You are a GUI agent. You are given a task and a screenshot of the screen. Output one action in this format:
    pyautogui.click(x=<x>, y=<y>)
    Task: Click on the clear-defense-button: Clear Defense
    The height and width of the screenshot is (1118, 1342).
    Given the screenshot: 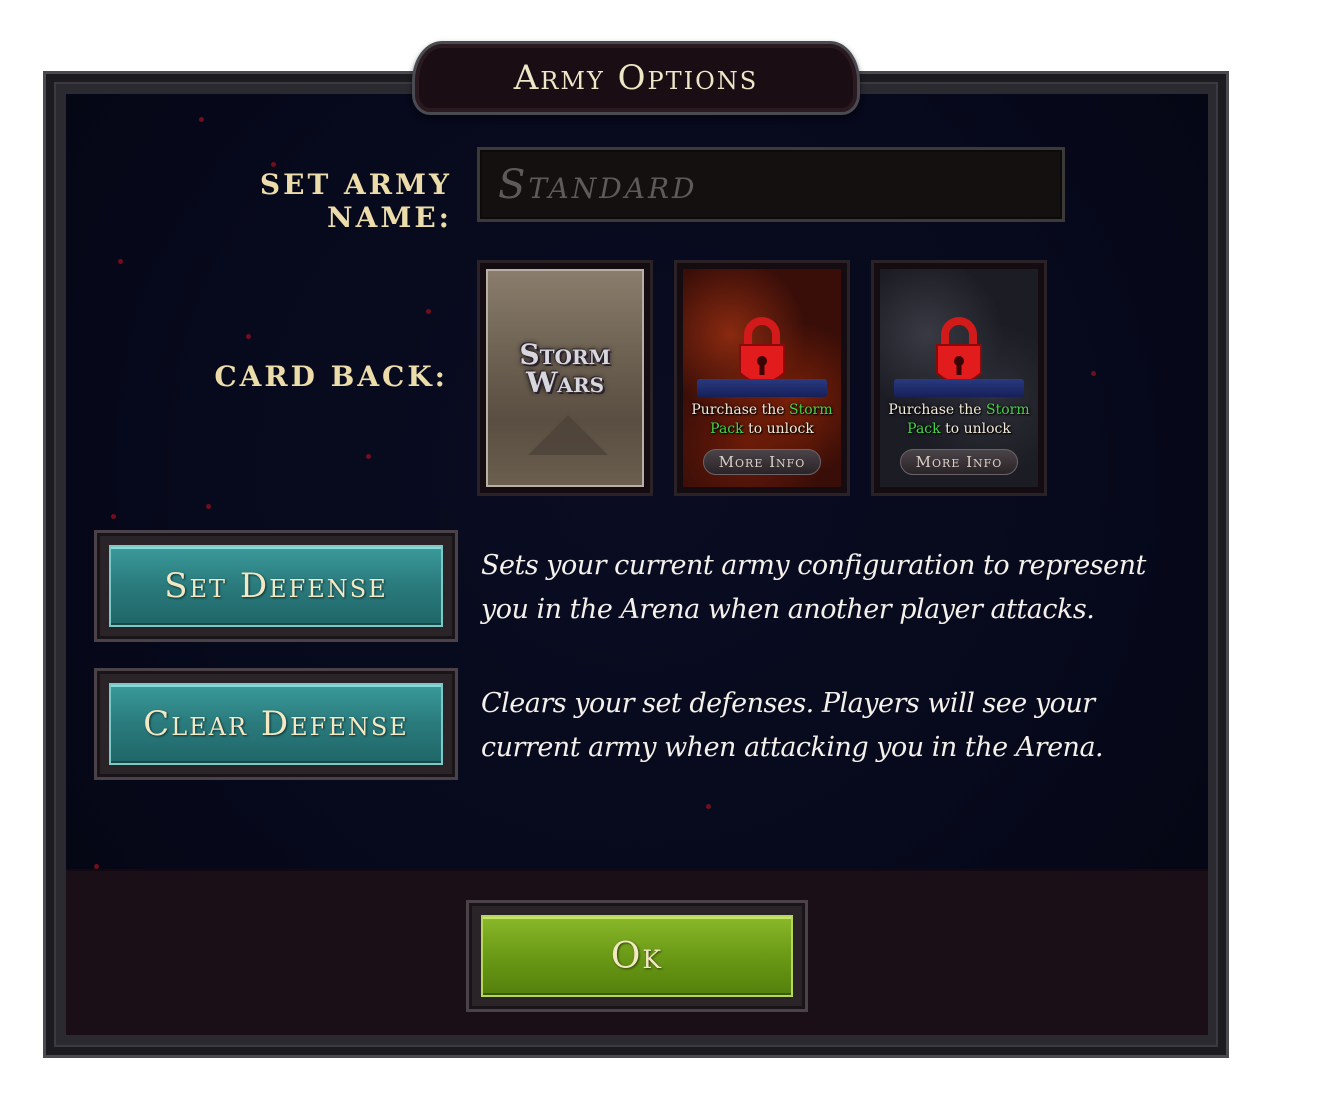 What is the action you would take?
    pyautogui.click(x=276, y=724)
    